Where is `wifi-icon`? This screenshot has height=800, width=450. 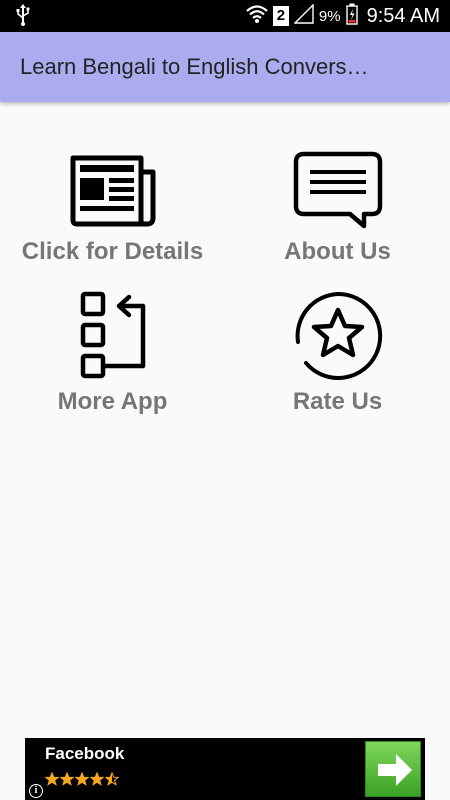 wifi-icon is located at coordinates (257, 16).